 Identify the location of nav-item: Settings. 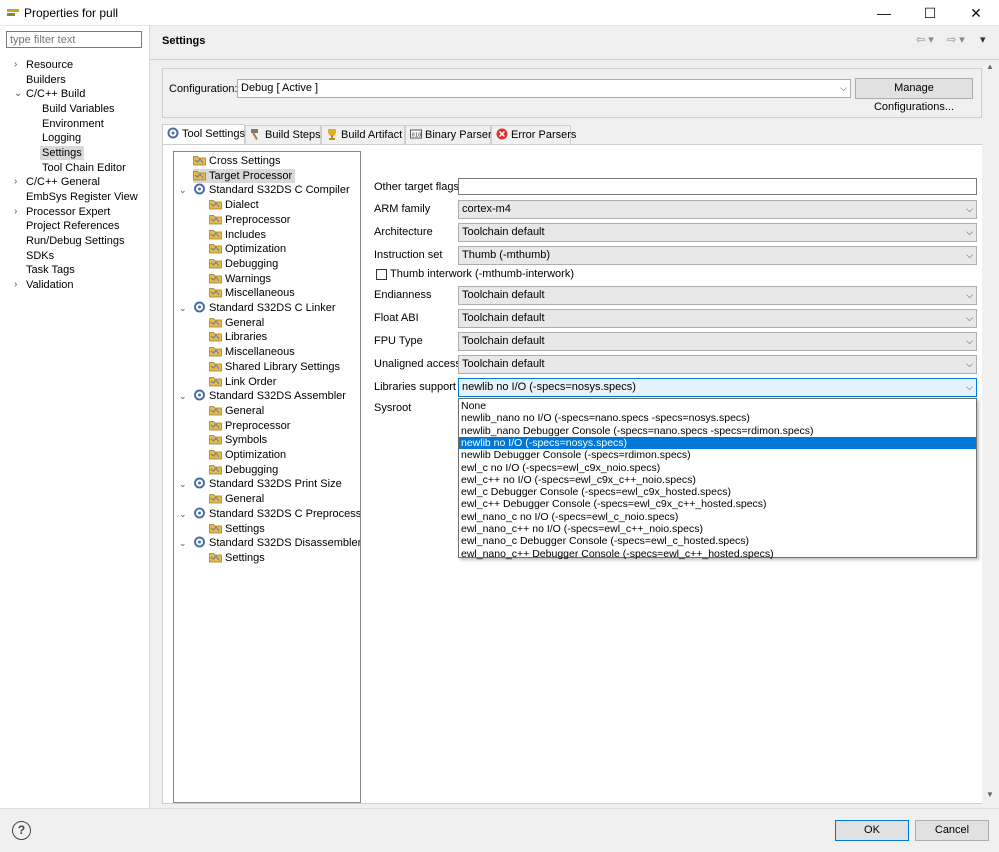
(62, 153).